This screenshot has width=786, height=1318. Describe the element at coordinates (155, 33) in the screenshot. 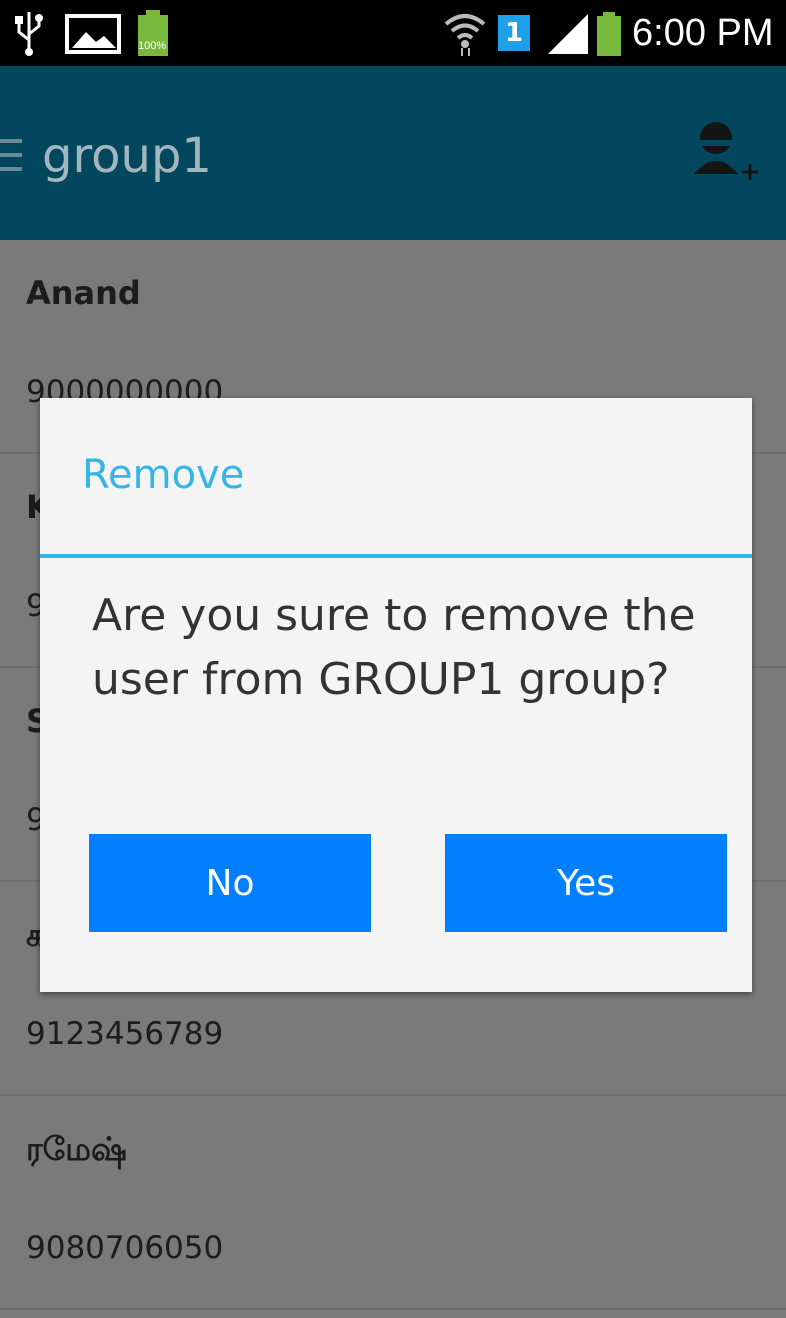

I see `battery-icon: 100%` at that location.